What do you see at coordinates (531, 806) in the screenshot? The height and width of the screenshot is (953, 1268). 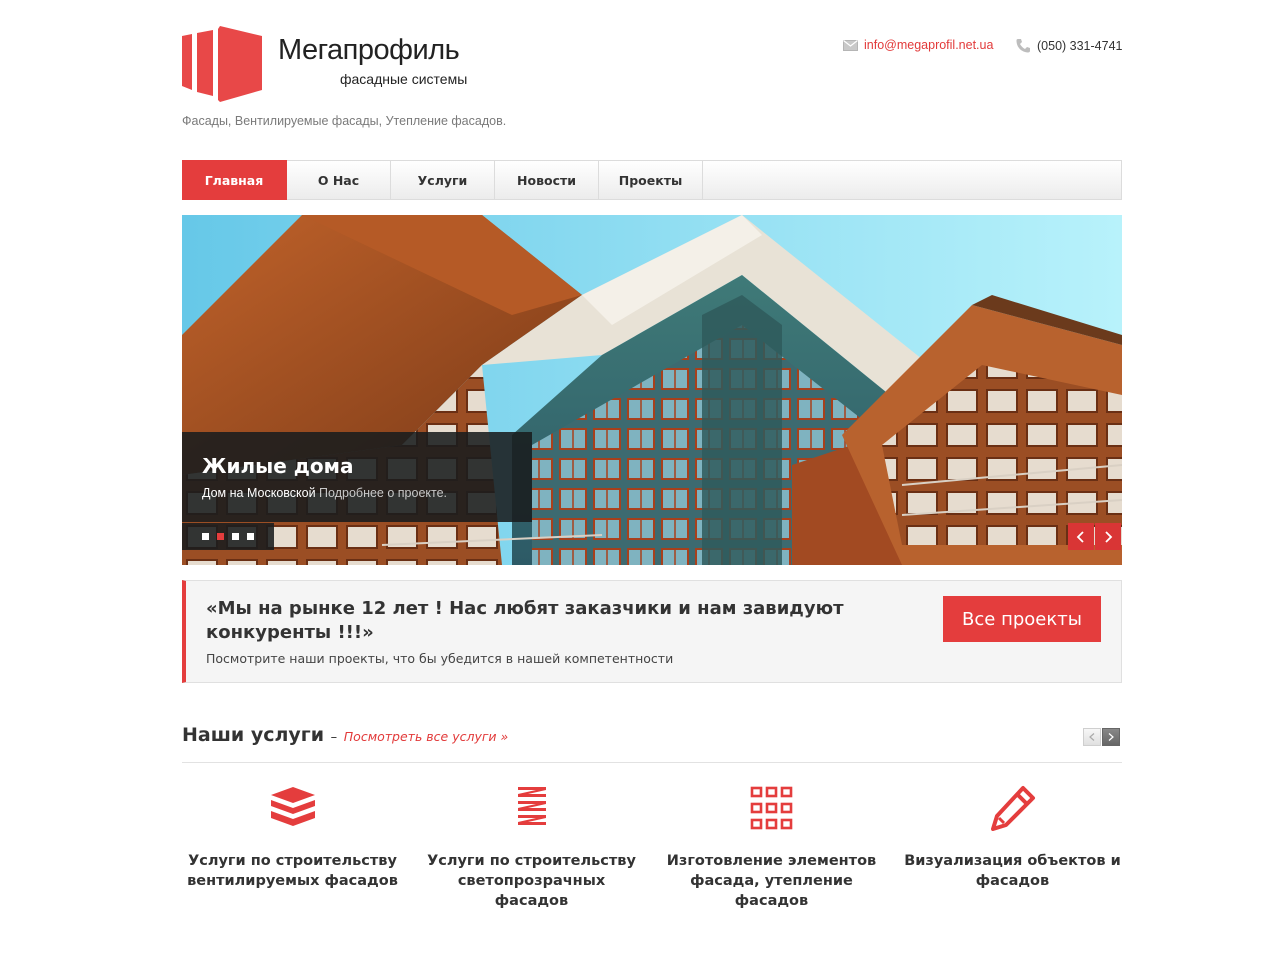 I see `stack-icon` at bounding box center [531, 806].